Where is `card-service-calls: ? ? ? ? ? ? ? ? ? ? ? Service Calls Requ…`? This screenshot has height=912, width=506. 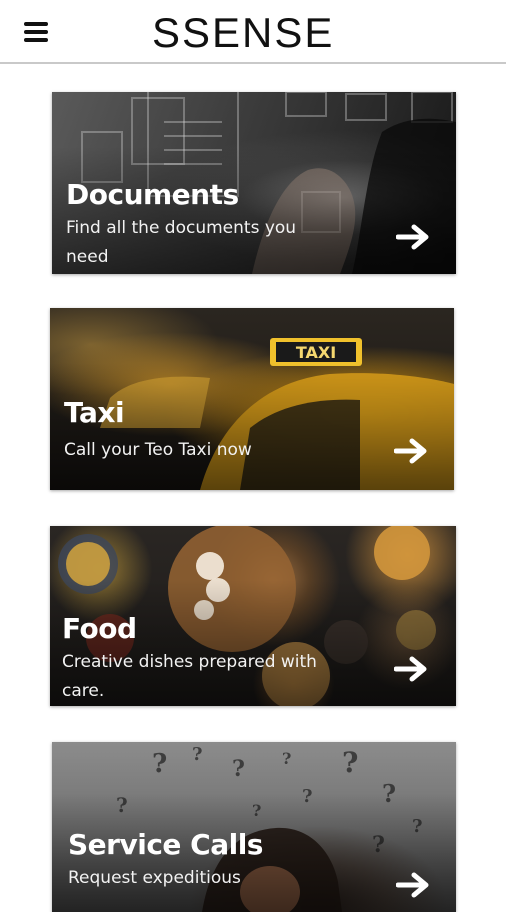 card-service-calls: ? ? ? ? ? ? ? ? ? ? ? Service Calls Requ… is located at coordinates (254, 827).